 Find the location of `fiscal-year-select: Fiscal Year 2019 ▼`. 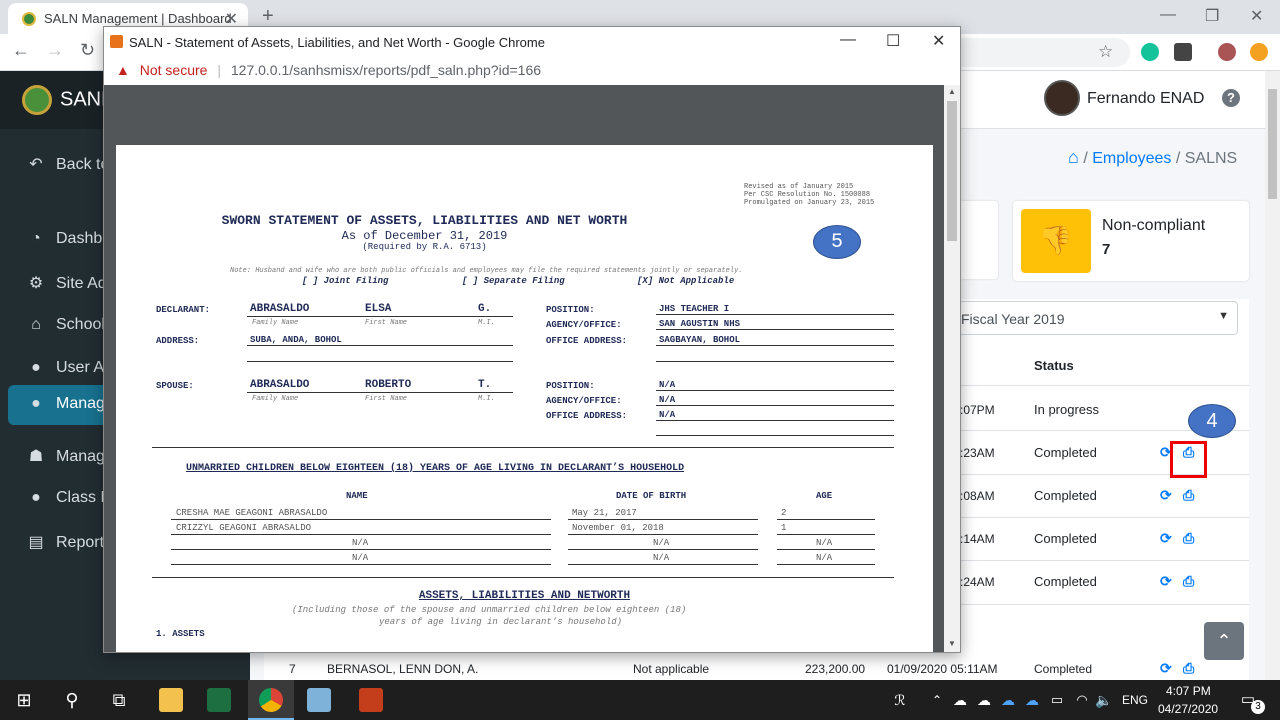

fiscal-year-select: Fiscal Year 2019 ▼ is located at coordinates (1094, 318).